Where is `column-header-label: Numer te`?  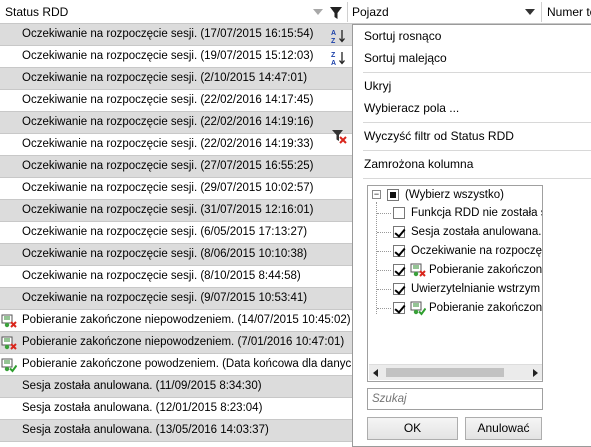 column-header-label: Numer te is located at coordinates (569, 12).